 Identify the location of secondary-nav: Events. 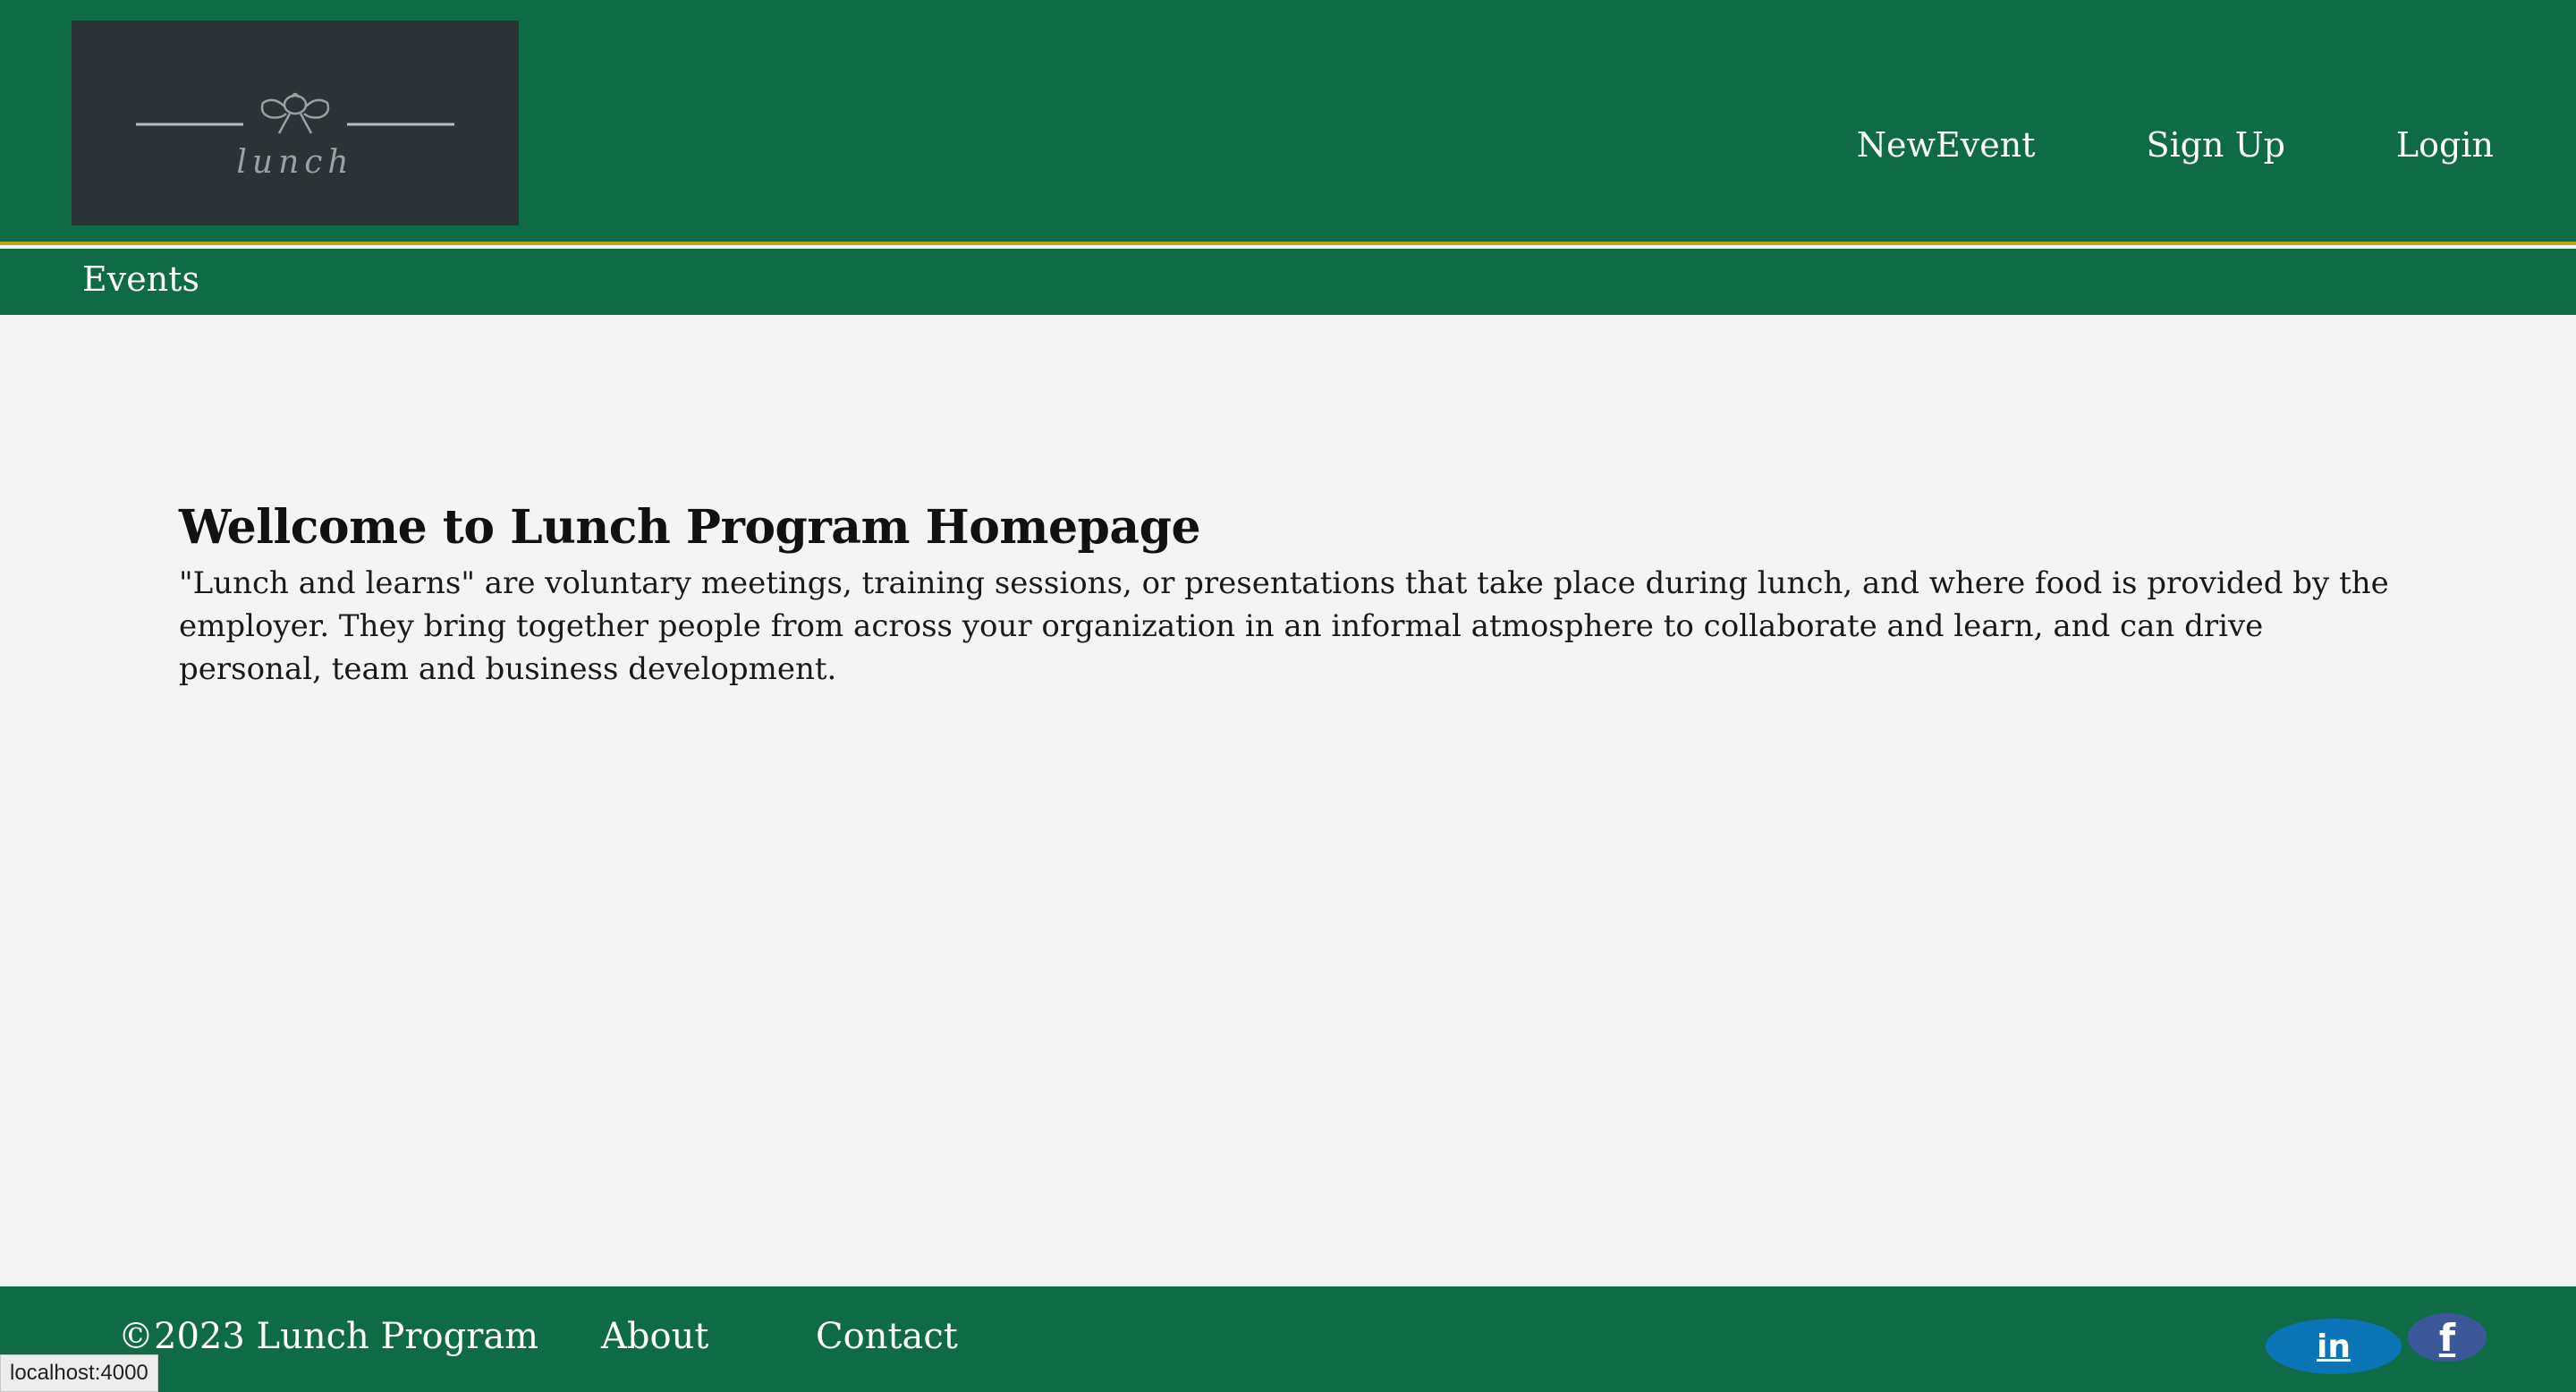
(1288, 282).